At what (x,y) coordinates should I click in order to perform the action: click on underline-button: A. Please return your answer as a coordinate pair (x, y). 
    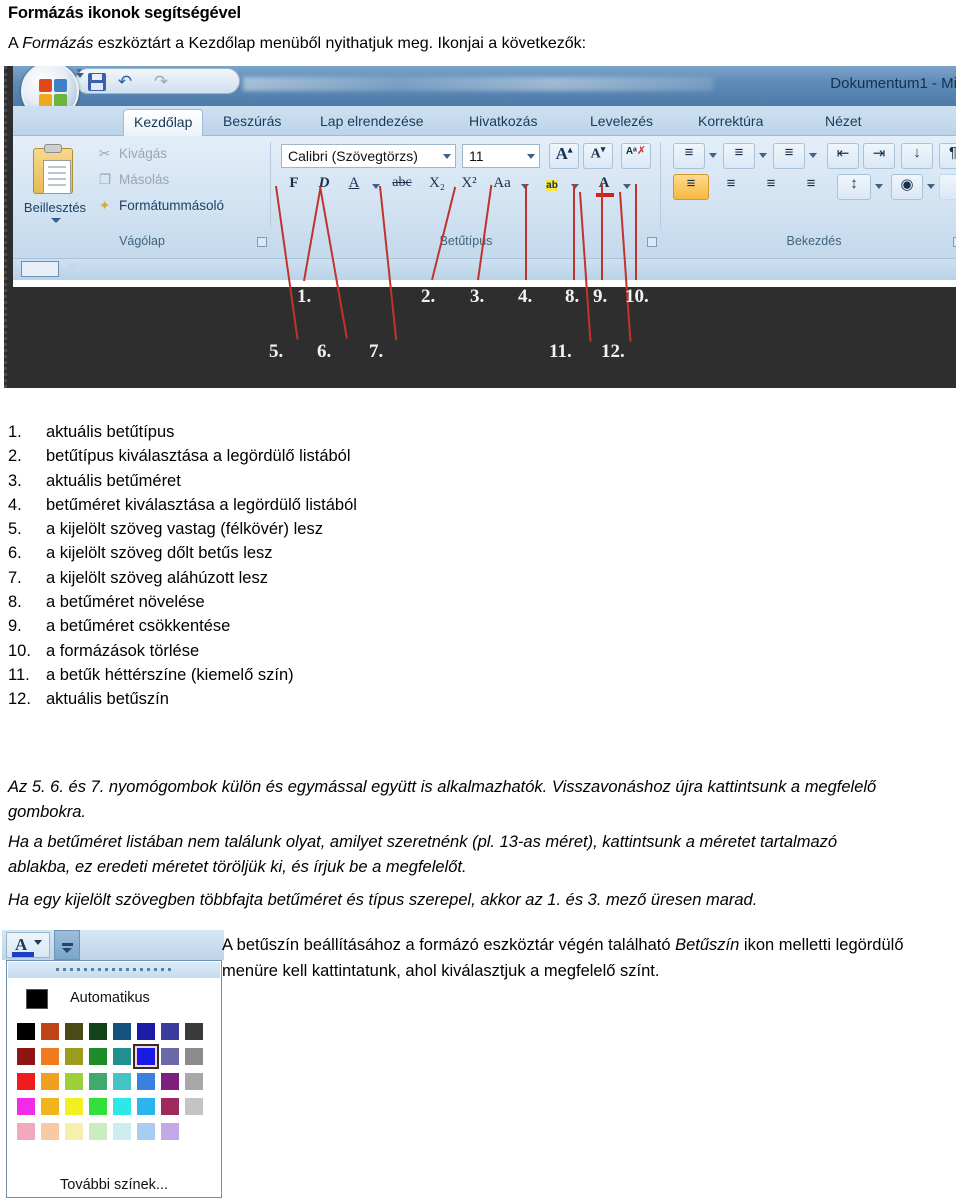
    Looking at the image, I should click on (354, 187).